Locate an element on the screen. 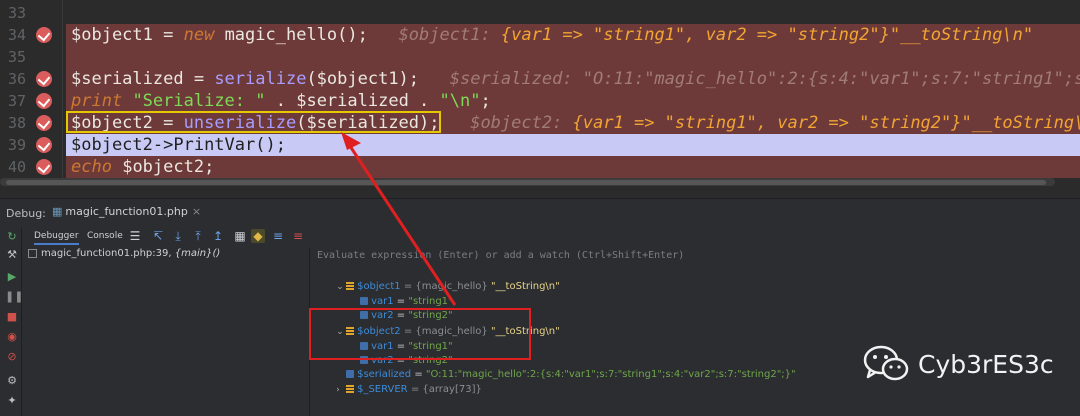  wechat-logo-icon is located at coordinates (886, 363).